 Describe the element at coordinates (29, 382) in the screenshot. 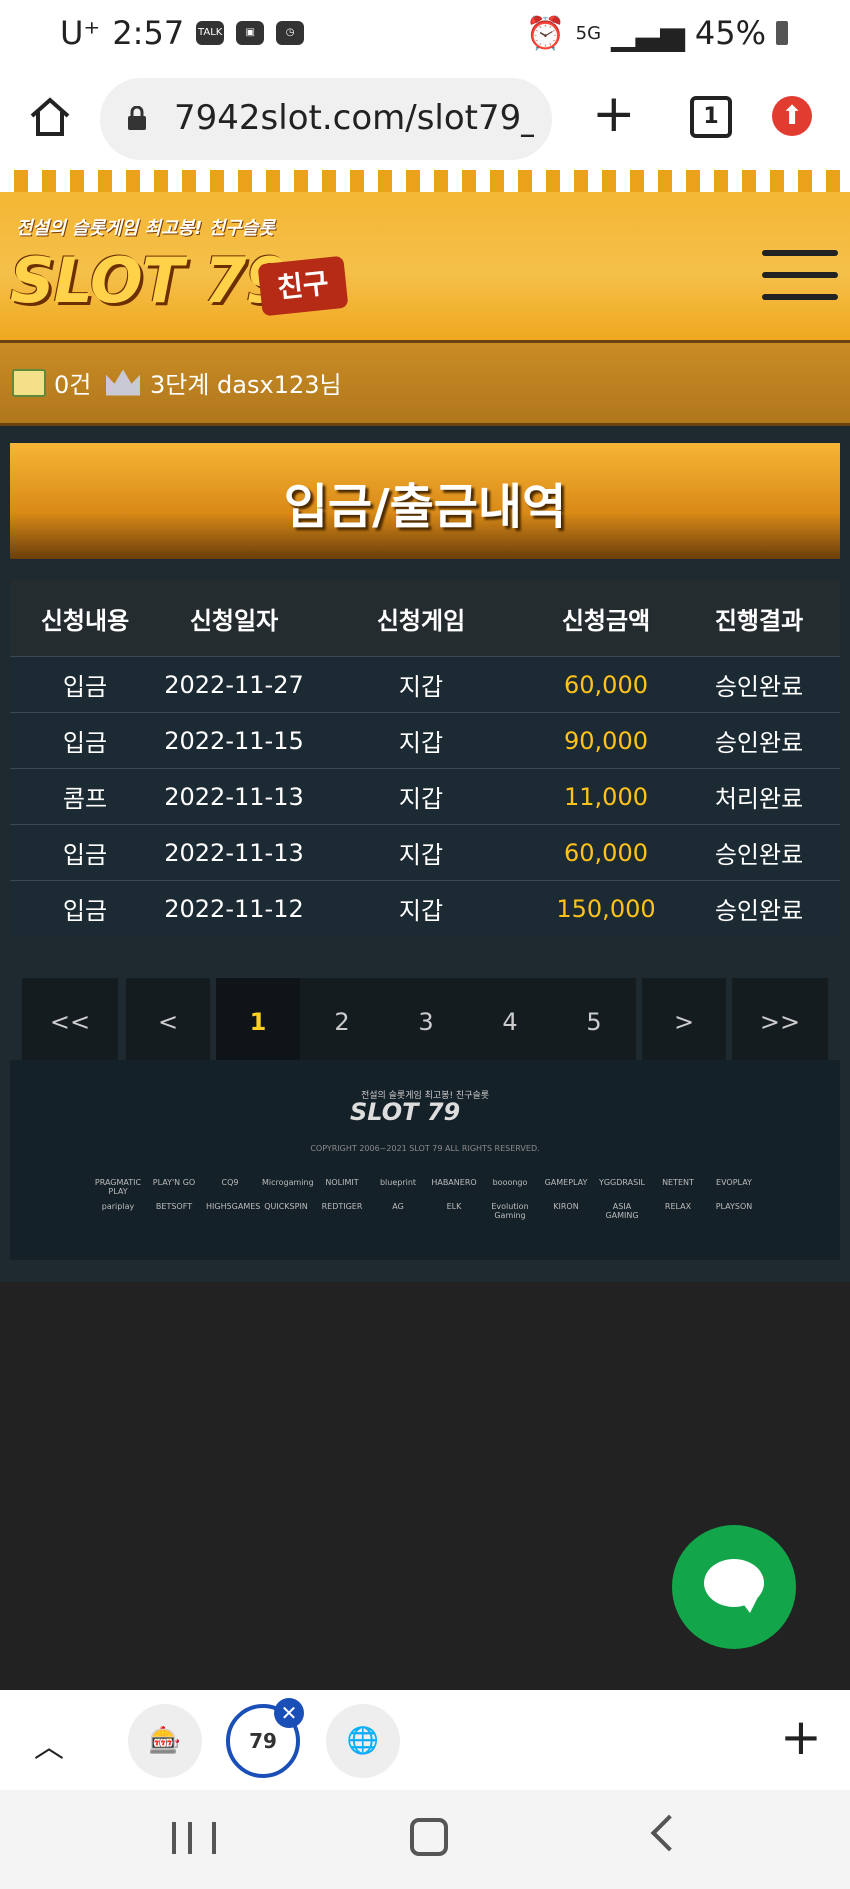

I see `envelope-icon` at that location.